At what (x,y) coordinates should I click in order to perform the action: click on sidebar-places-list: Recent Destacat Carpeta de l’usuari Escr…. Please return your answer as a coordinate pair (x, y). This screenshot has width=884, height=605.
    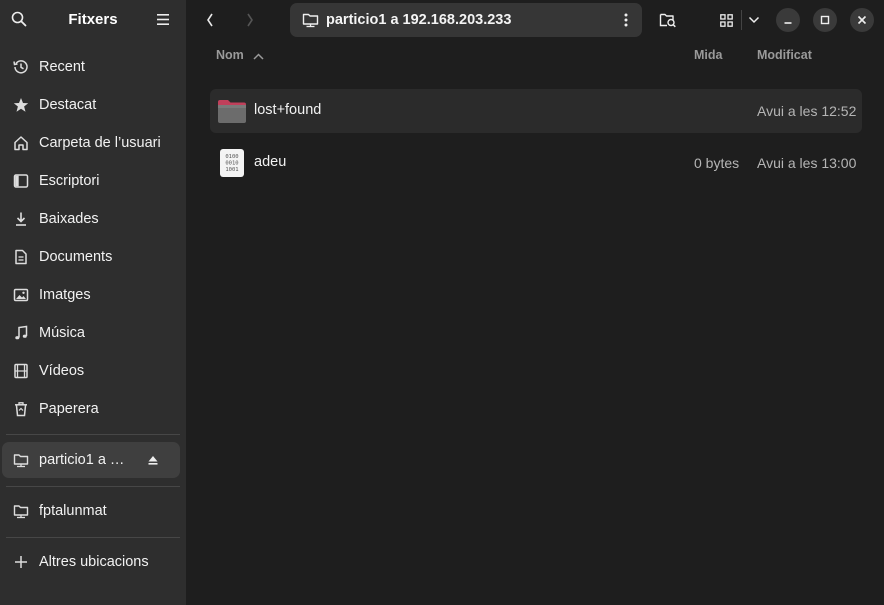
    Looking at the image, I should click on (93, 238).